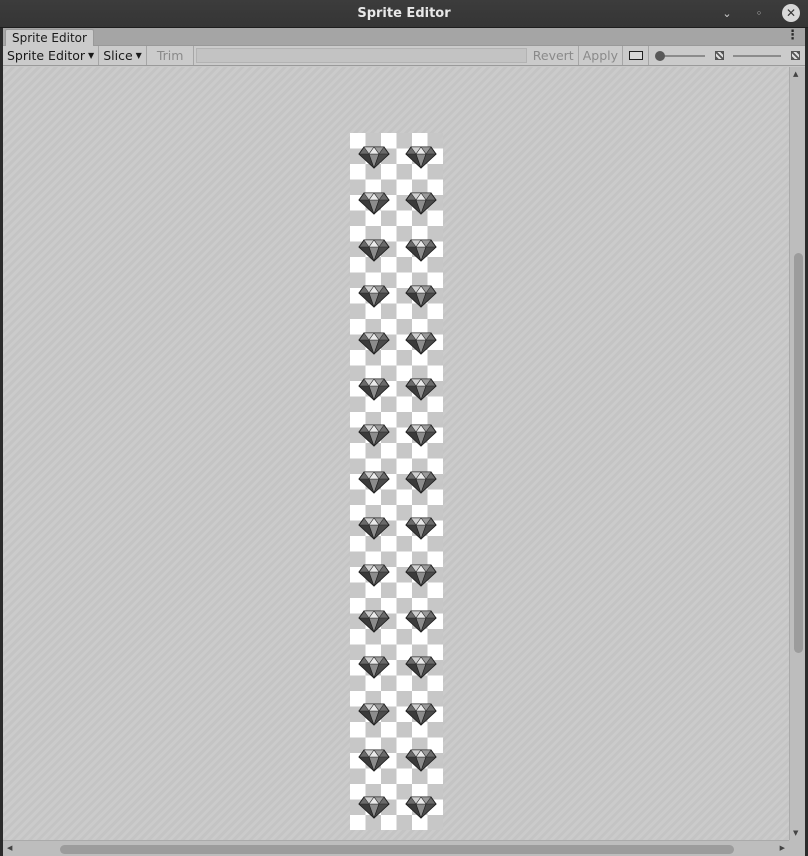 The height and width of the screenshot is (856, 808). Describe the element at coordinates (9, 848) in the screenshot. I see `scroll-left-arrow-icon: ◀` at that location.